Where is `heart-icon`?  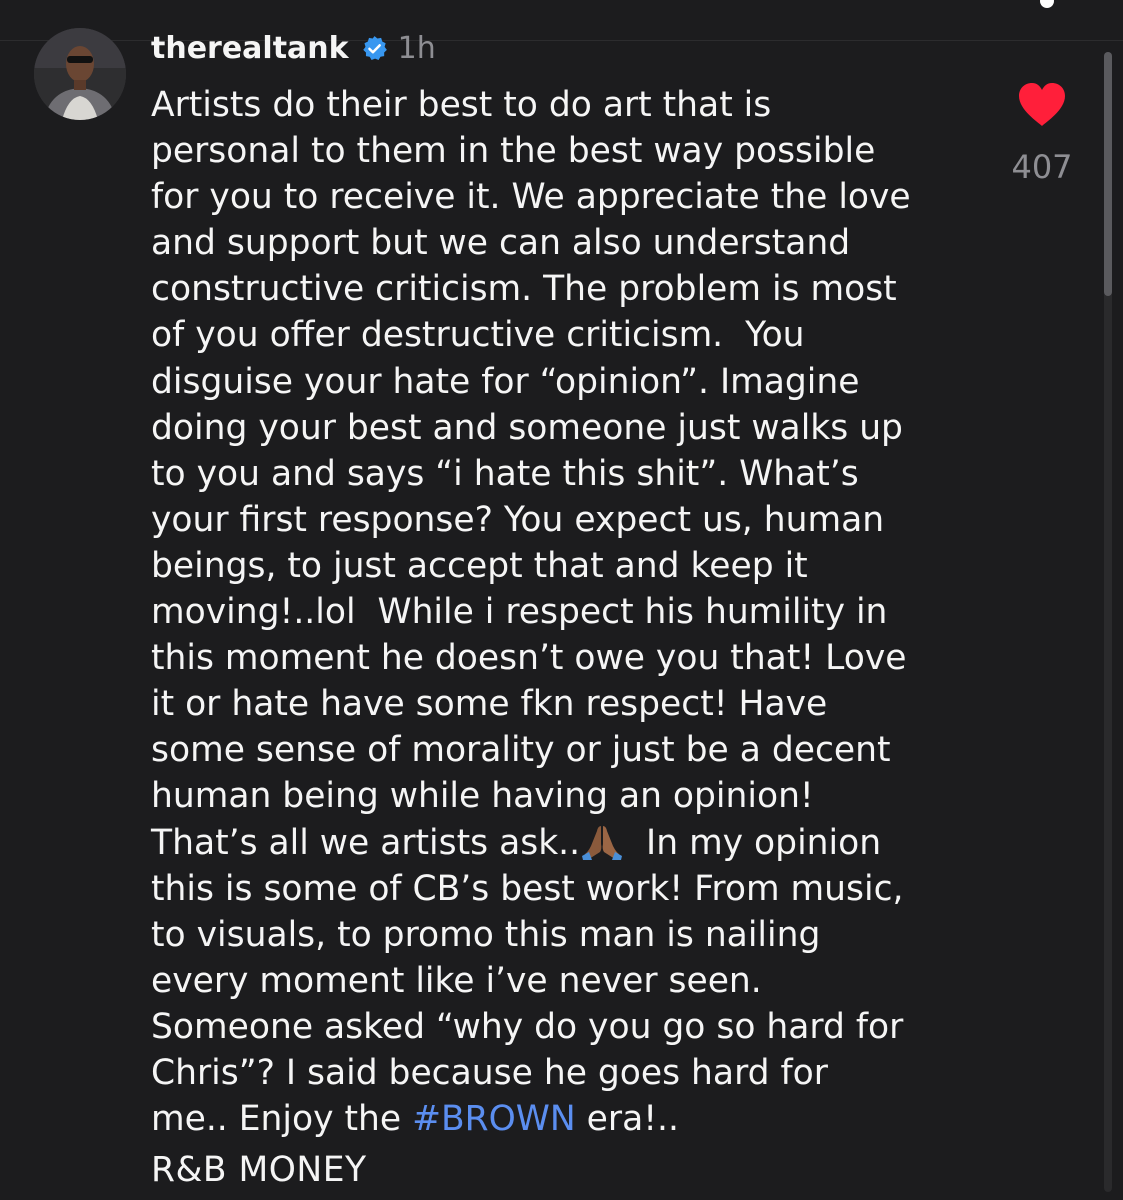
heart-icon is located at coordinates (1042, 104).